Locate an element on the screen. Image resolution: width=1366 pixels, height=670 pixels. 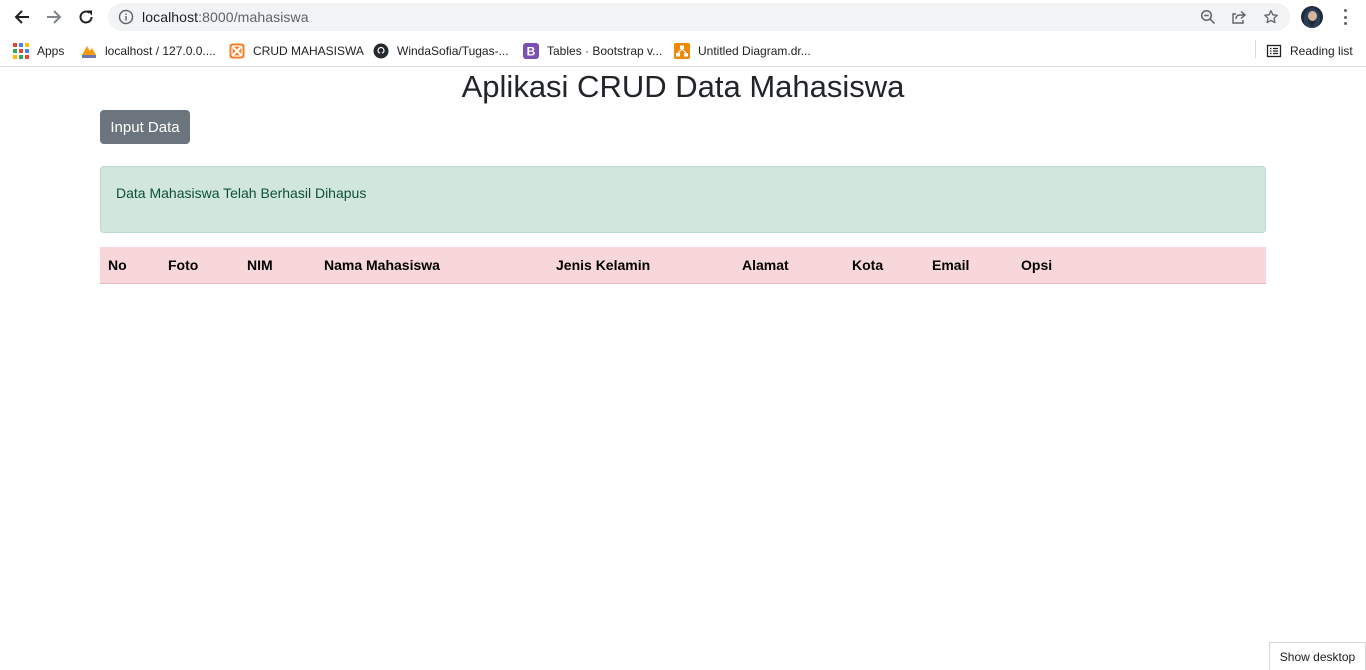
column-header-foto: Foto is located at coordinates (183, 265).